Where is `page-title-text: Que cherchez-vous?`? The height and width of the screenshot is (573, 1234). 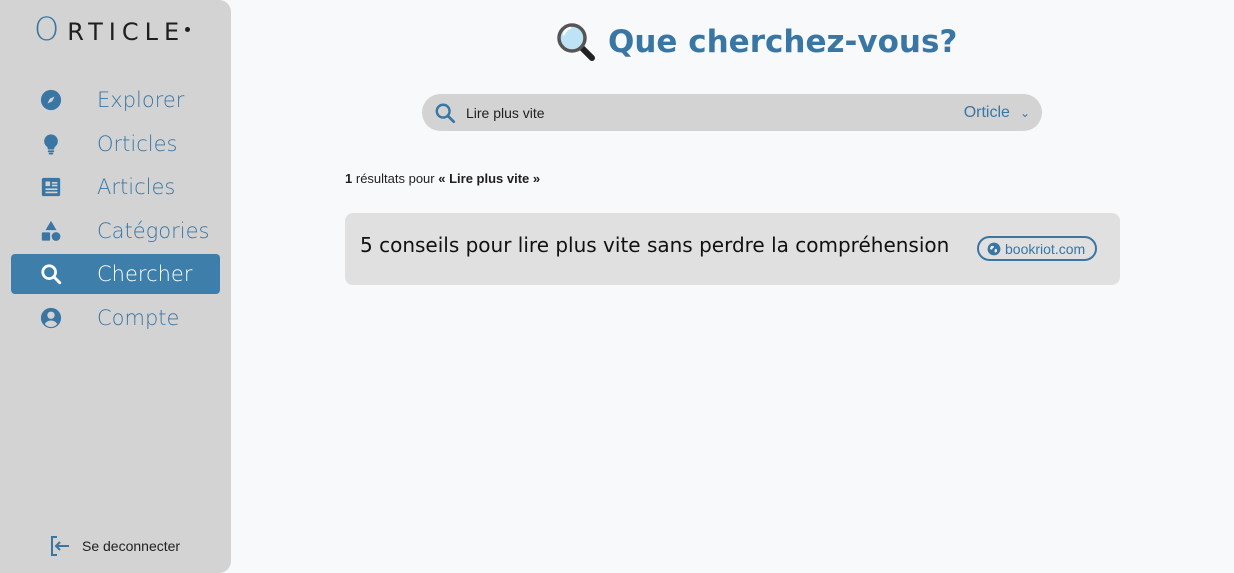
page-title-text: Que cherchez-vous? is located at coordinates (783, 42).